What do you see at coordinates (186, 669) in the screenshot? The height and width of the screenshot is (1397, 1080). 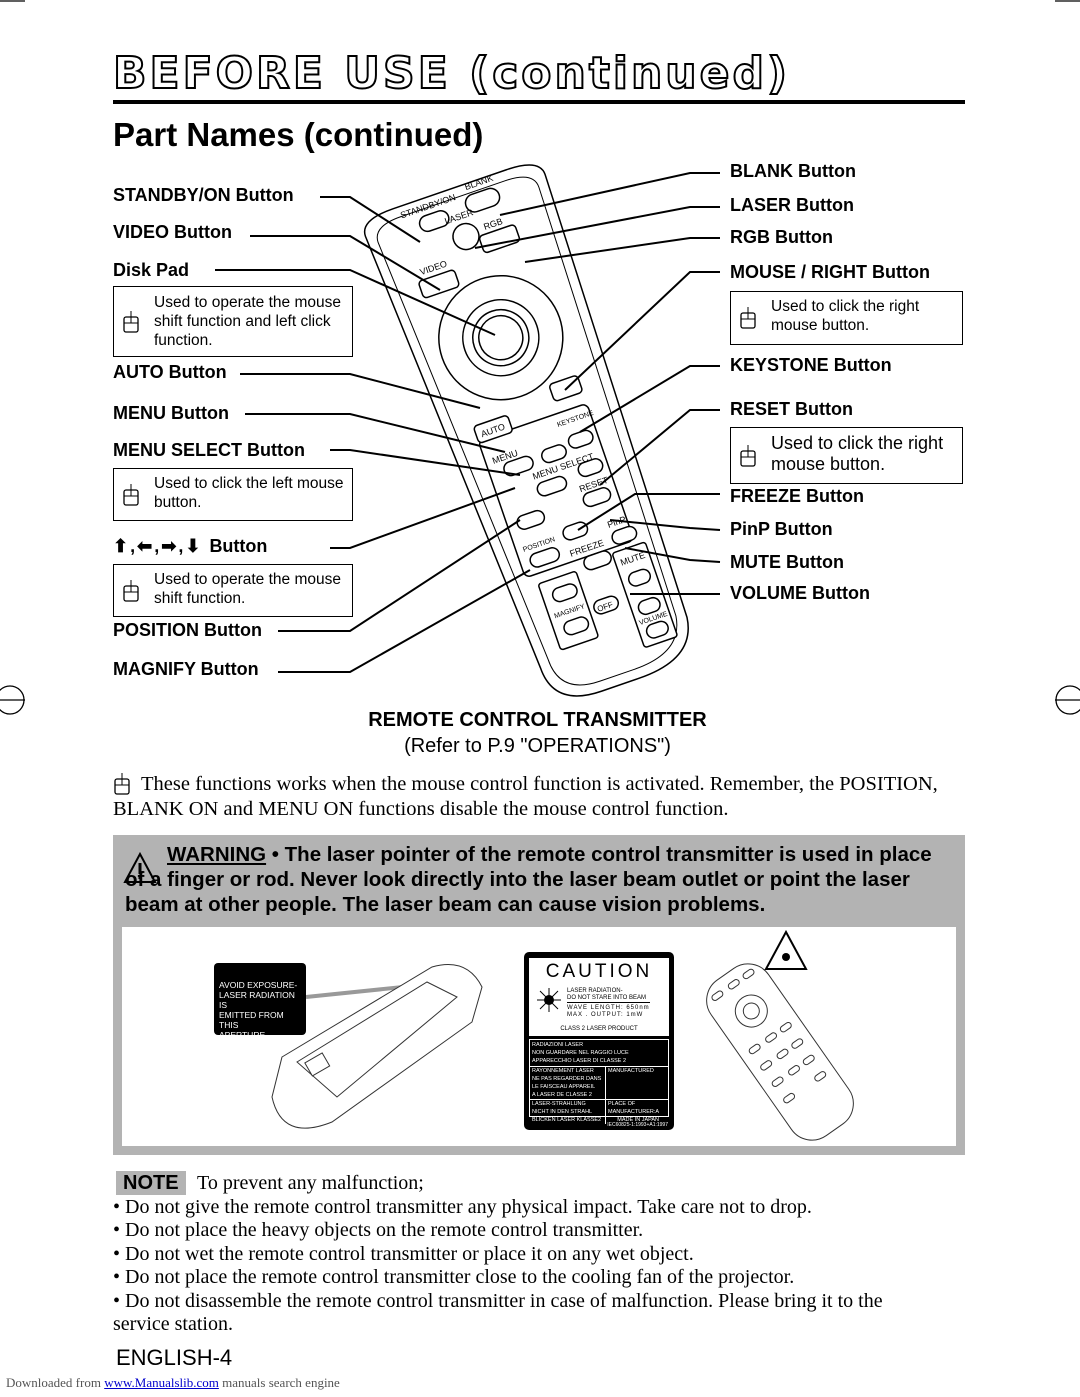 I see `label-magnify: MAGNIFY Button` at bounding box center [186, 669].